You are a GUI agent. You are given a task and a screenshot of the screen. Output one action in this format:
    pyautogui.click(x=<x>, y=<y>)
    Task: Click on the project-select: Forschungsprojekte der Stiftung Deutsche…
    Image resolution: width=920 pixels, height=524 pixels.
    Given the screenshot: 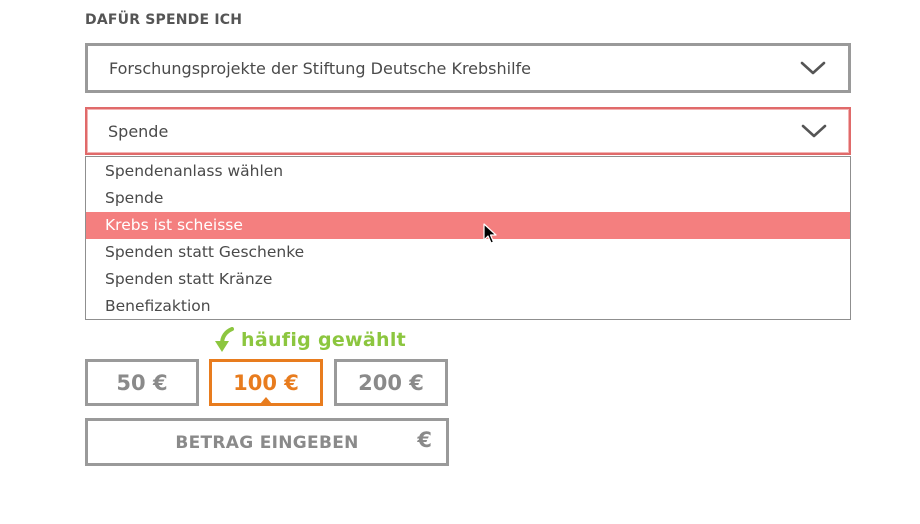 What is the action you would take?
    pyautogui.click(x=468, y=68)
    